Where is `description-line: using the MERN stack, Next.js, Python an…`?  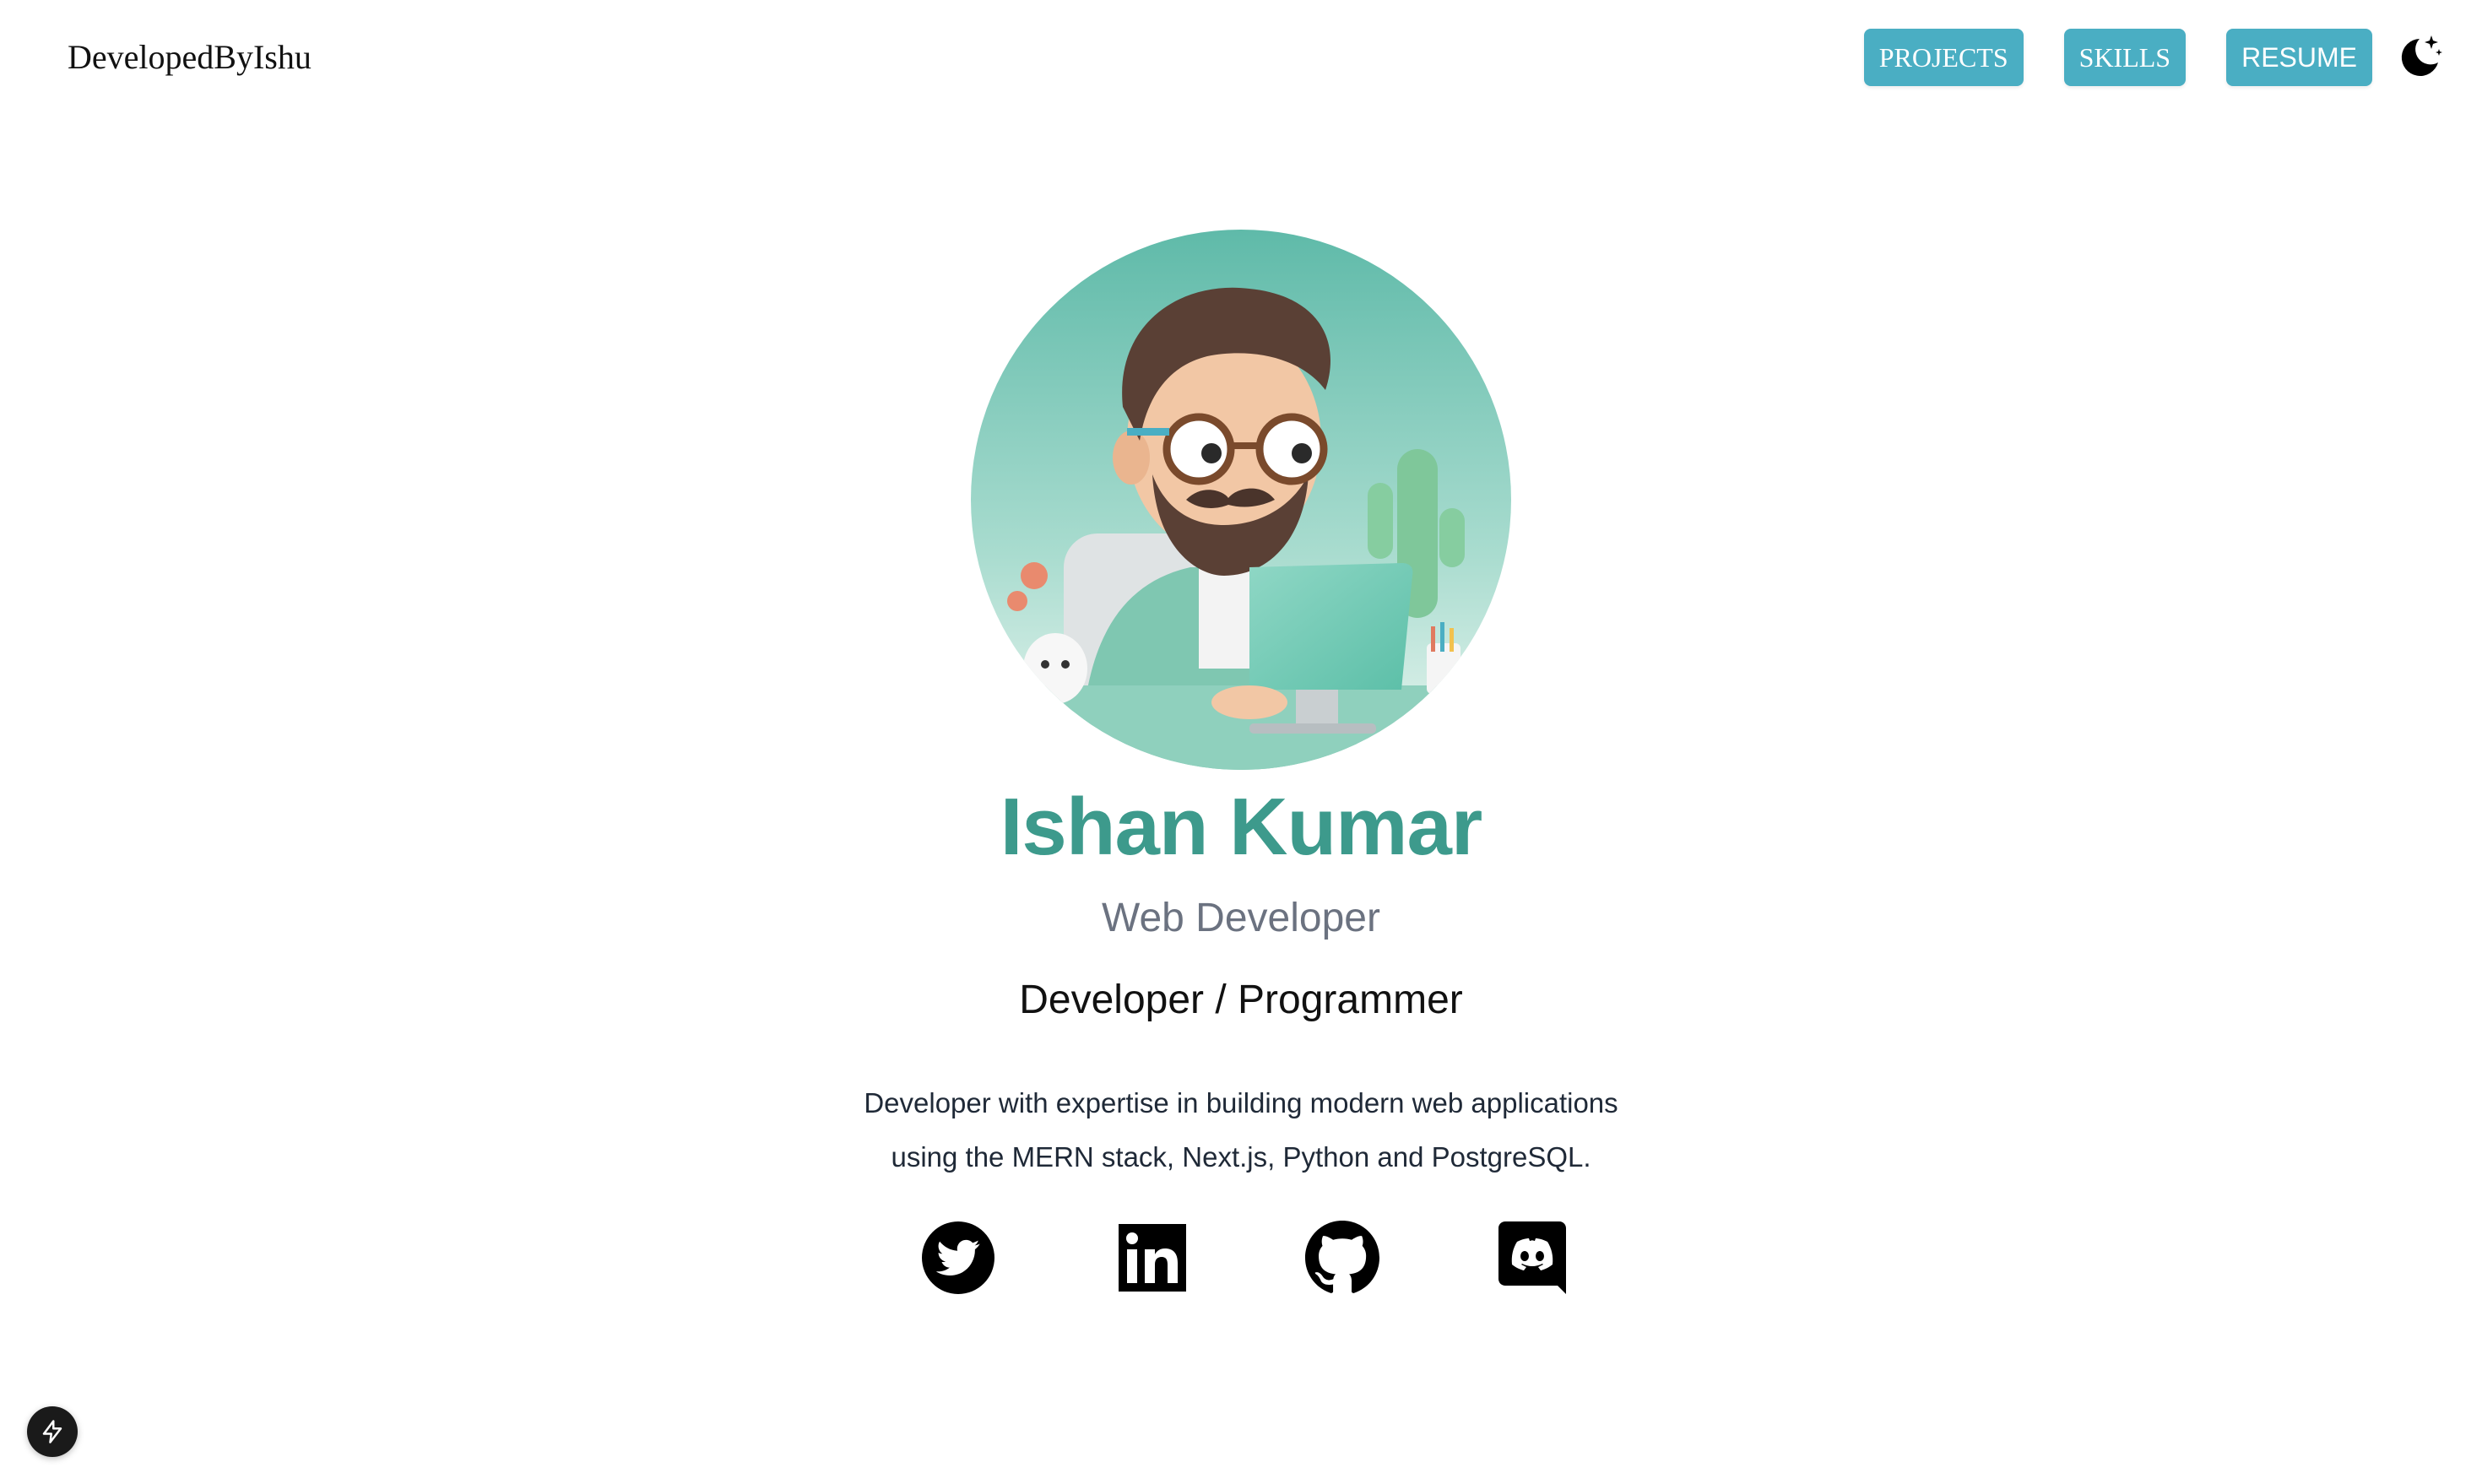 description-line: using the MERN stack, Next.js, Python an… is located at coordinates (1241, 1157).